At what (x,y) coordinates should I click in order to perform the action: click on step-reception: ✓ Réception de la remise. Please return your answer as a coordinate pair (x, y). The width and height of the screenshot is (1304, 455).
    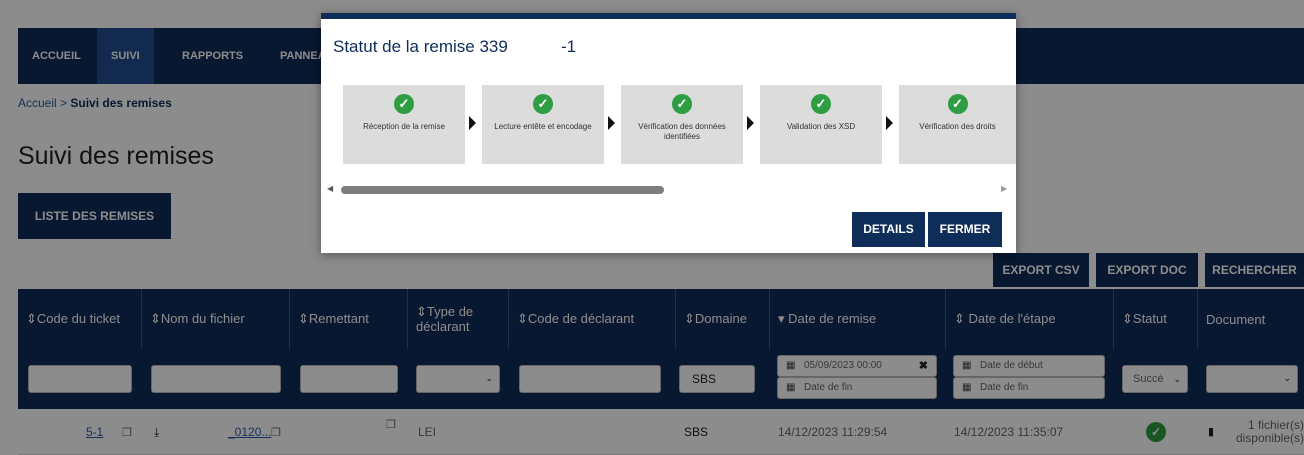
    Looking at the image, I should click on (404, 124).